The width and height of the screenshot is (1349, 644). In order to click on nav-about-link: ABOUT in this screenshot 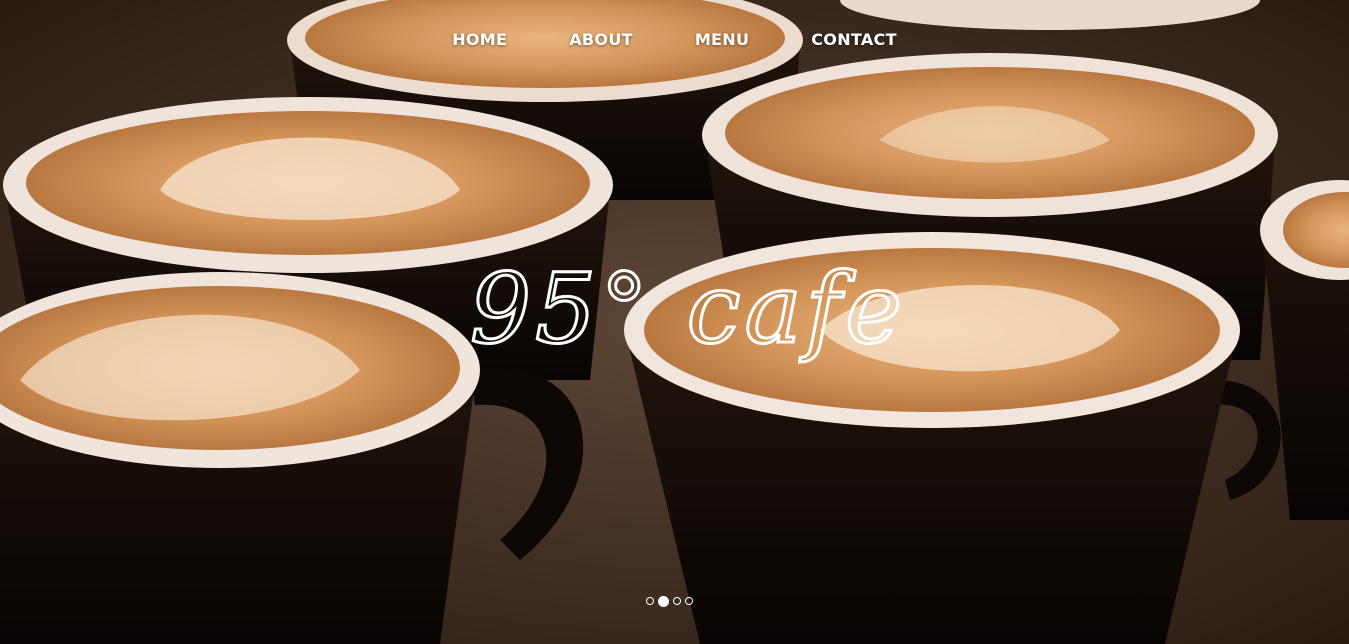, I will do `click(601, 39)`.